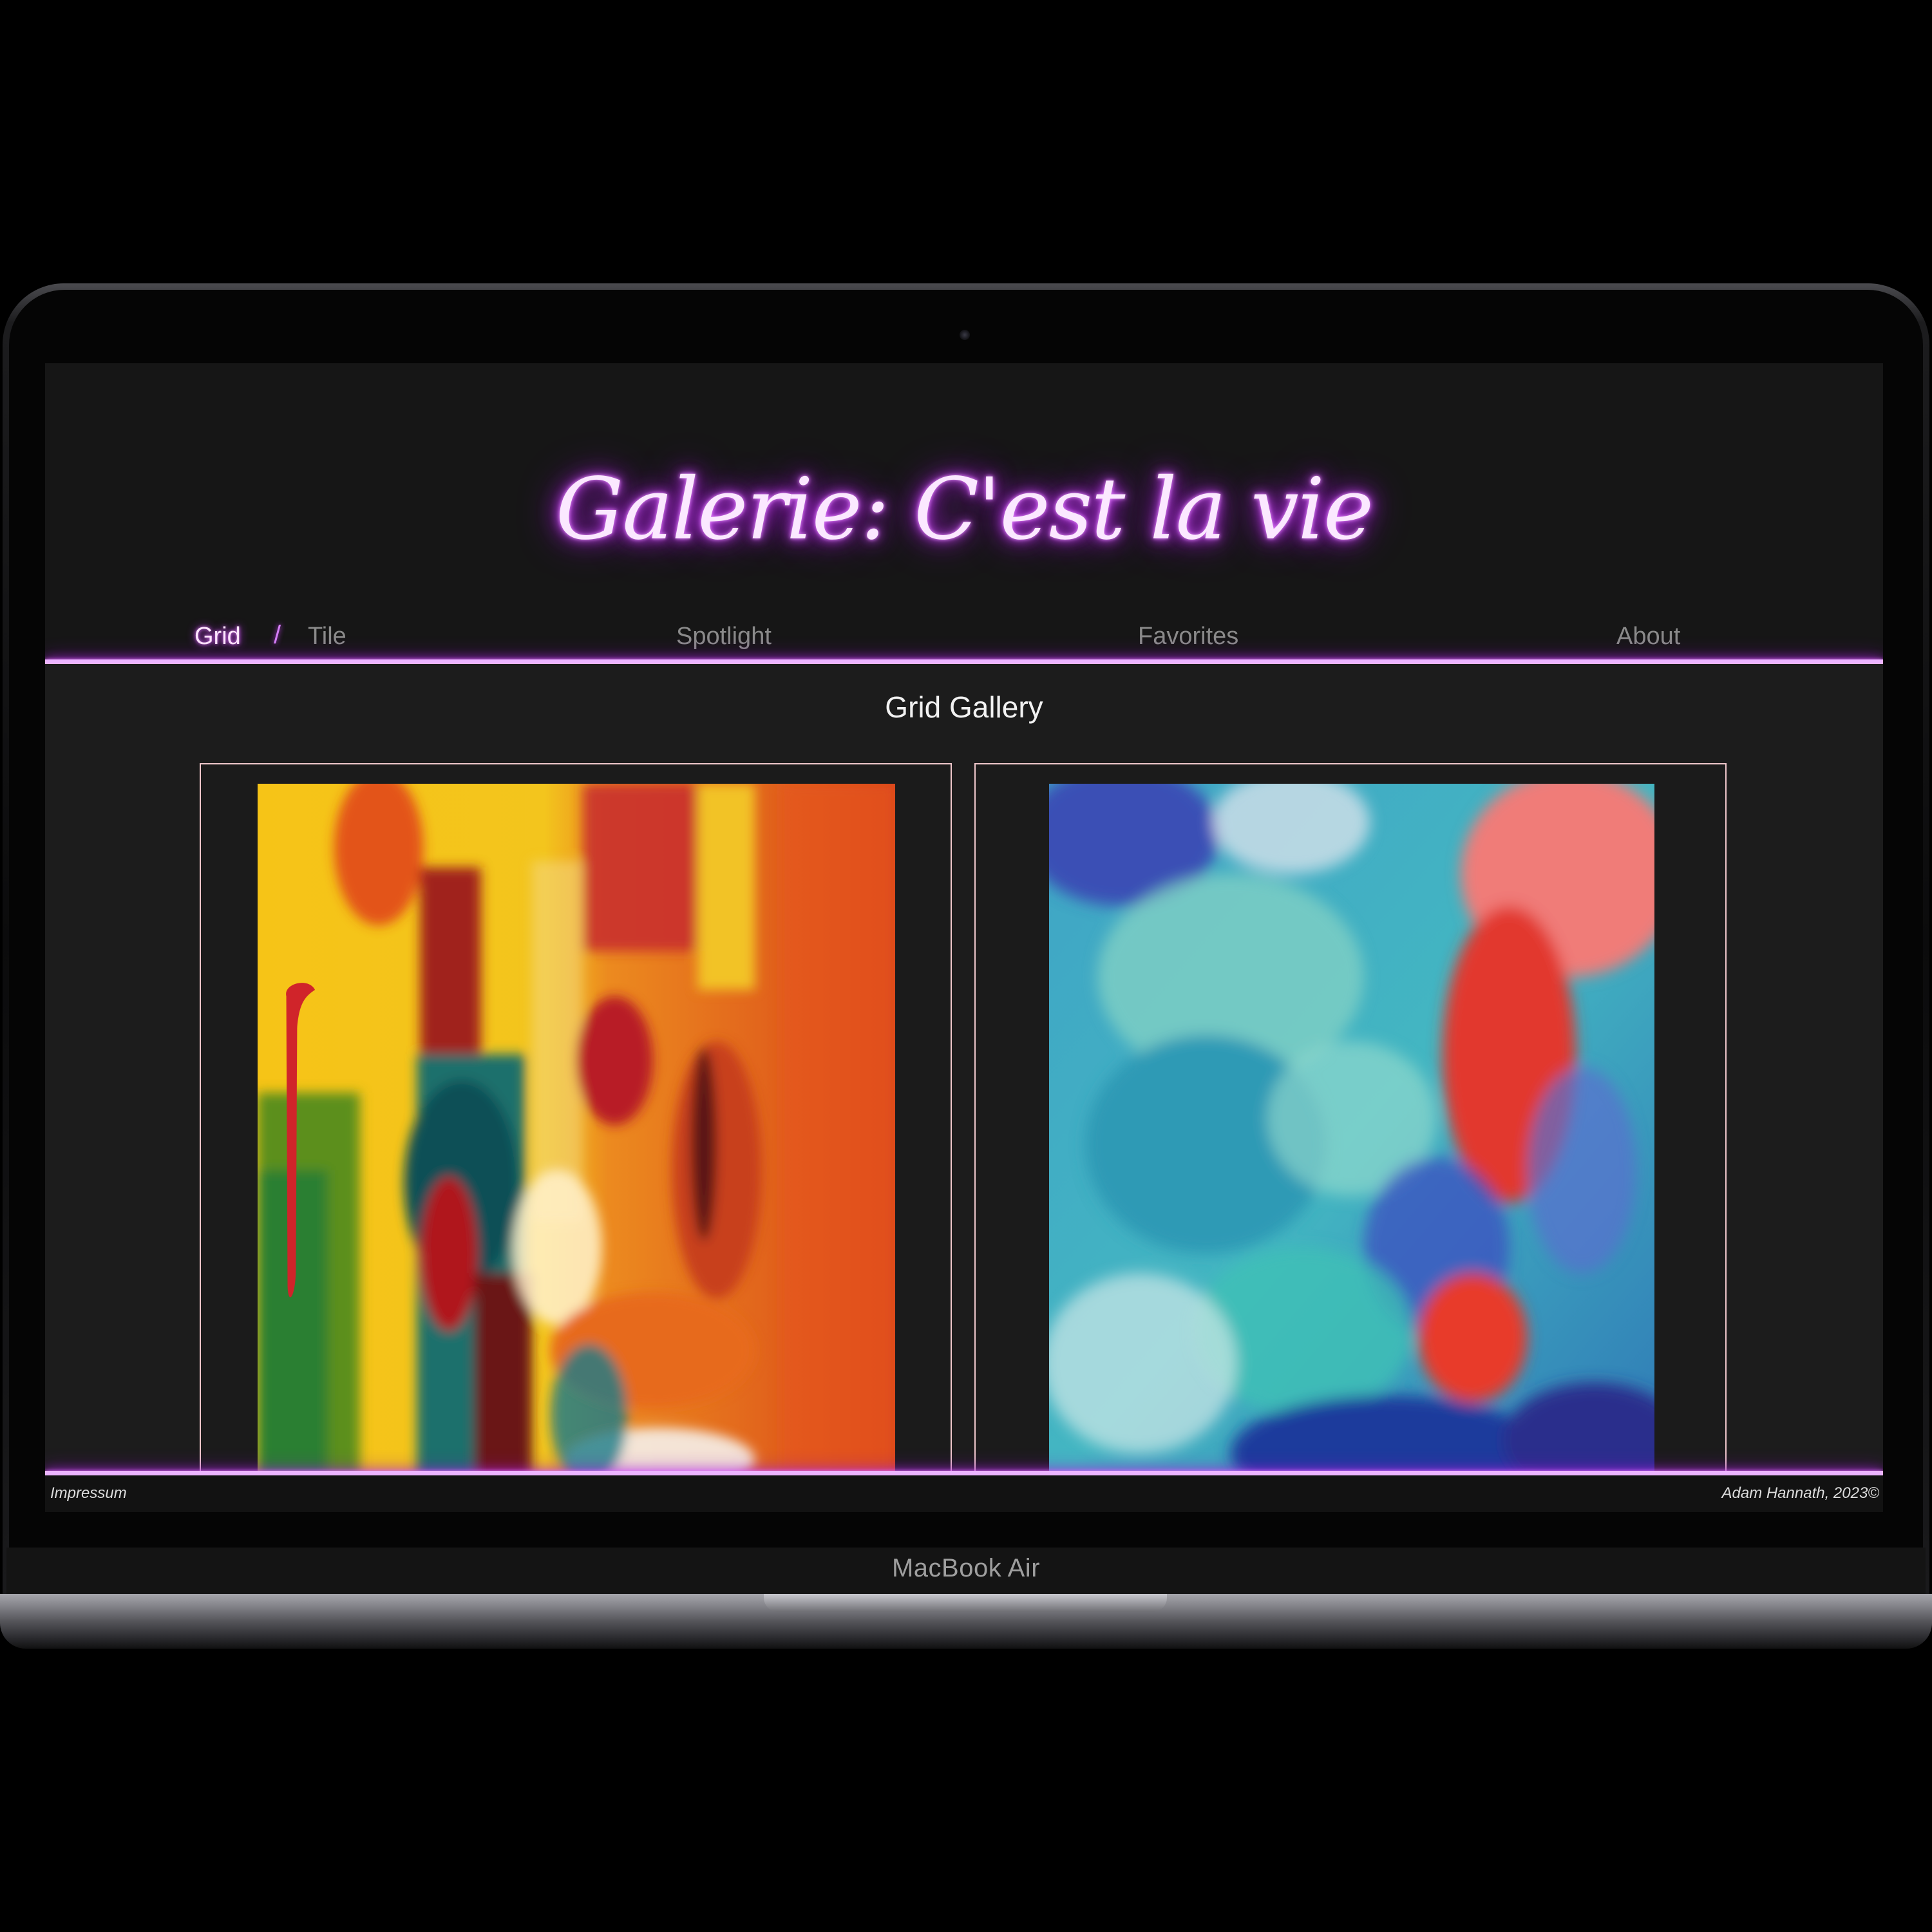 The width and height of the screenshot is (1932, 1932). I want to click on nav-grid: Grid, so click(217, 636).